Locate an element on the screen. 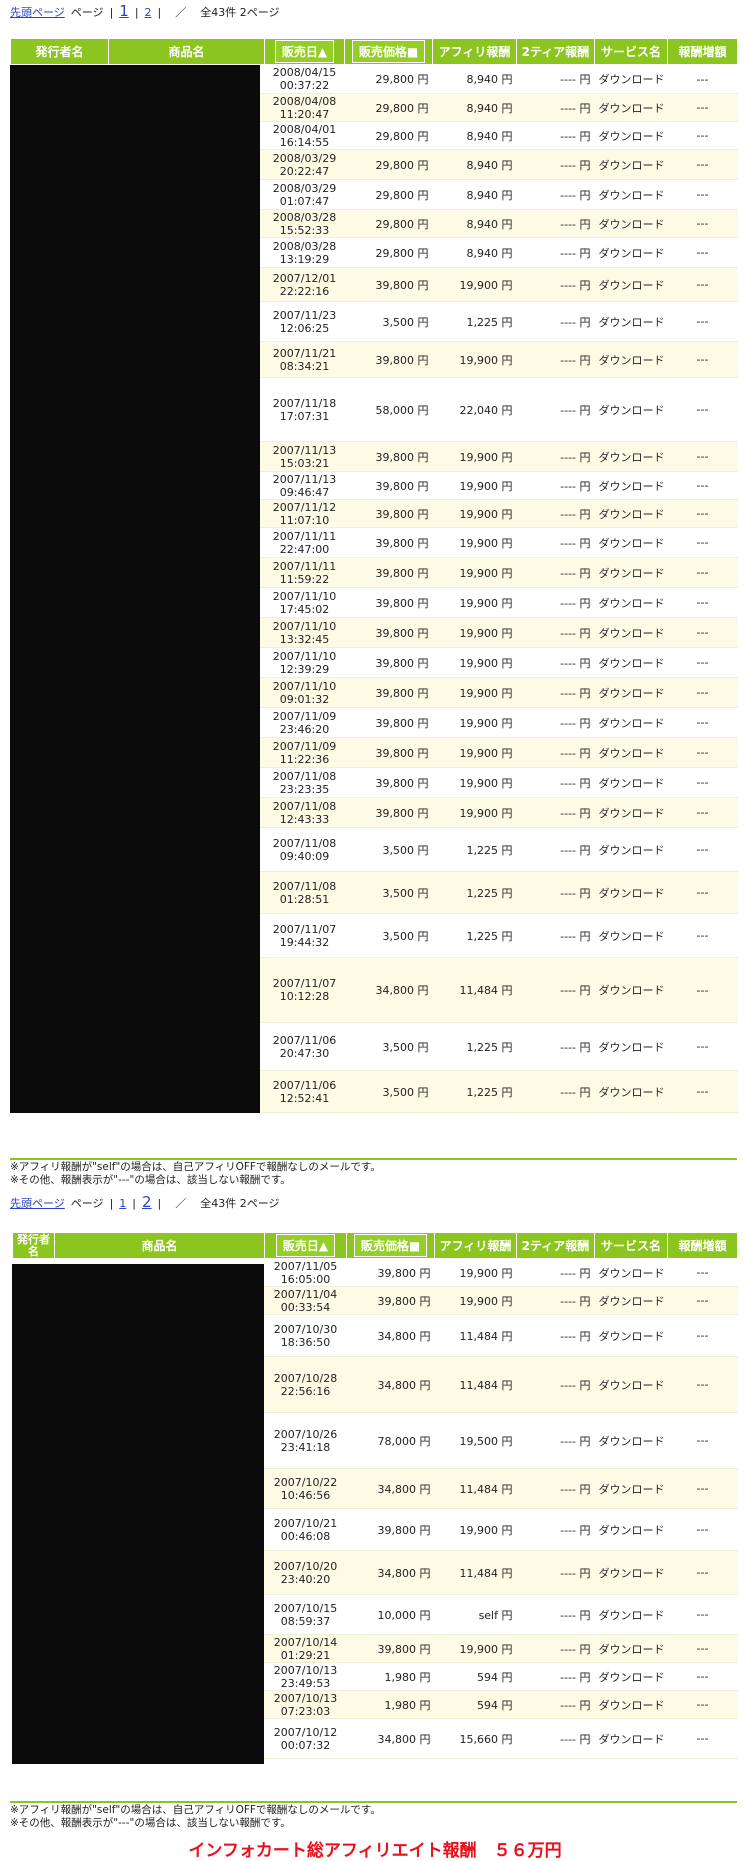 The height and width of the screenshot is (1861, 750). sale-date-cell: 2007/10/12 00:07:32 is located at coordinates (305, 1738).